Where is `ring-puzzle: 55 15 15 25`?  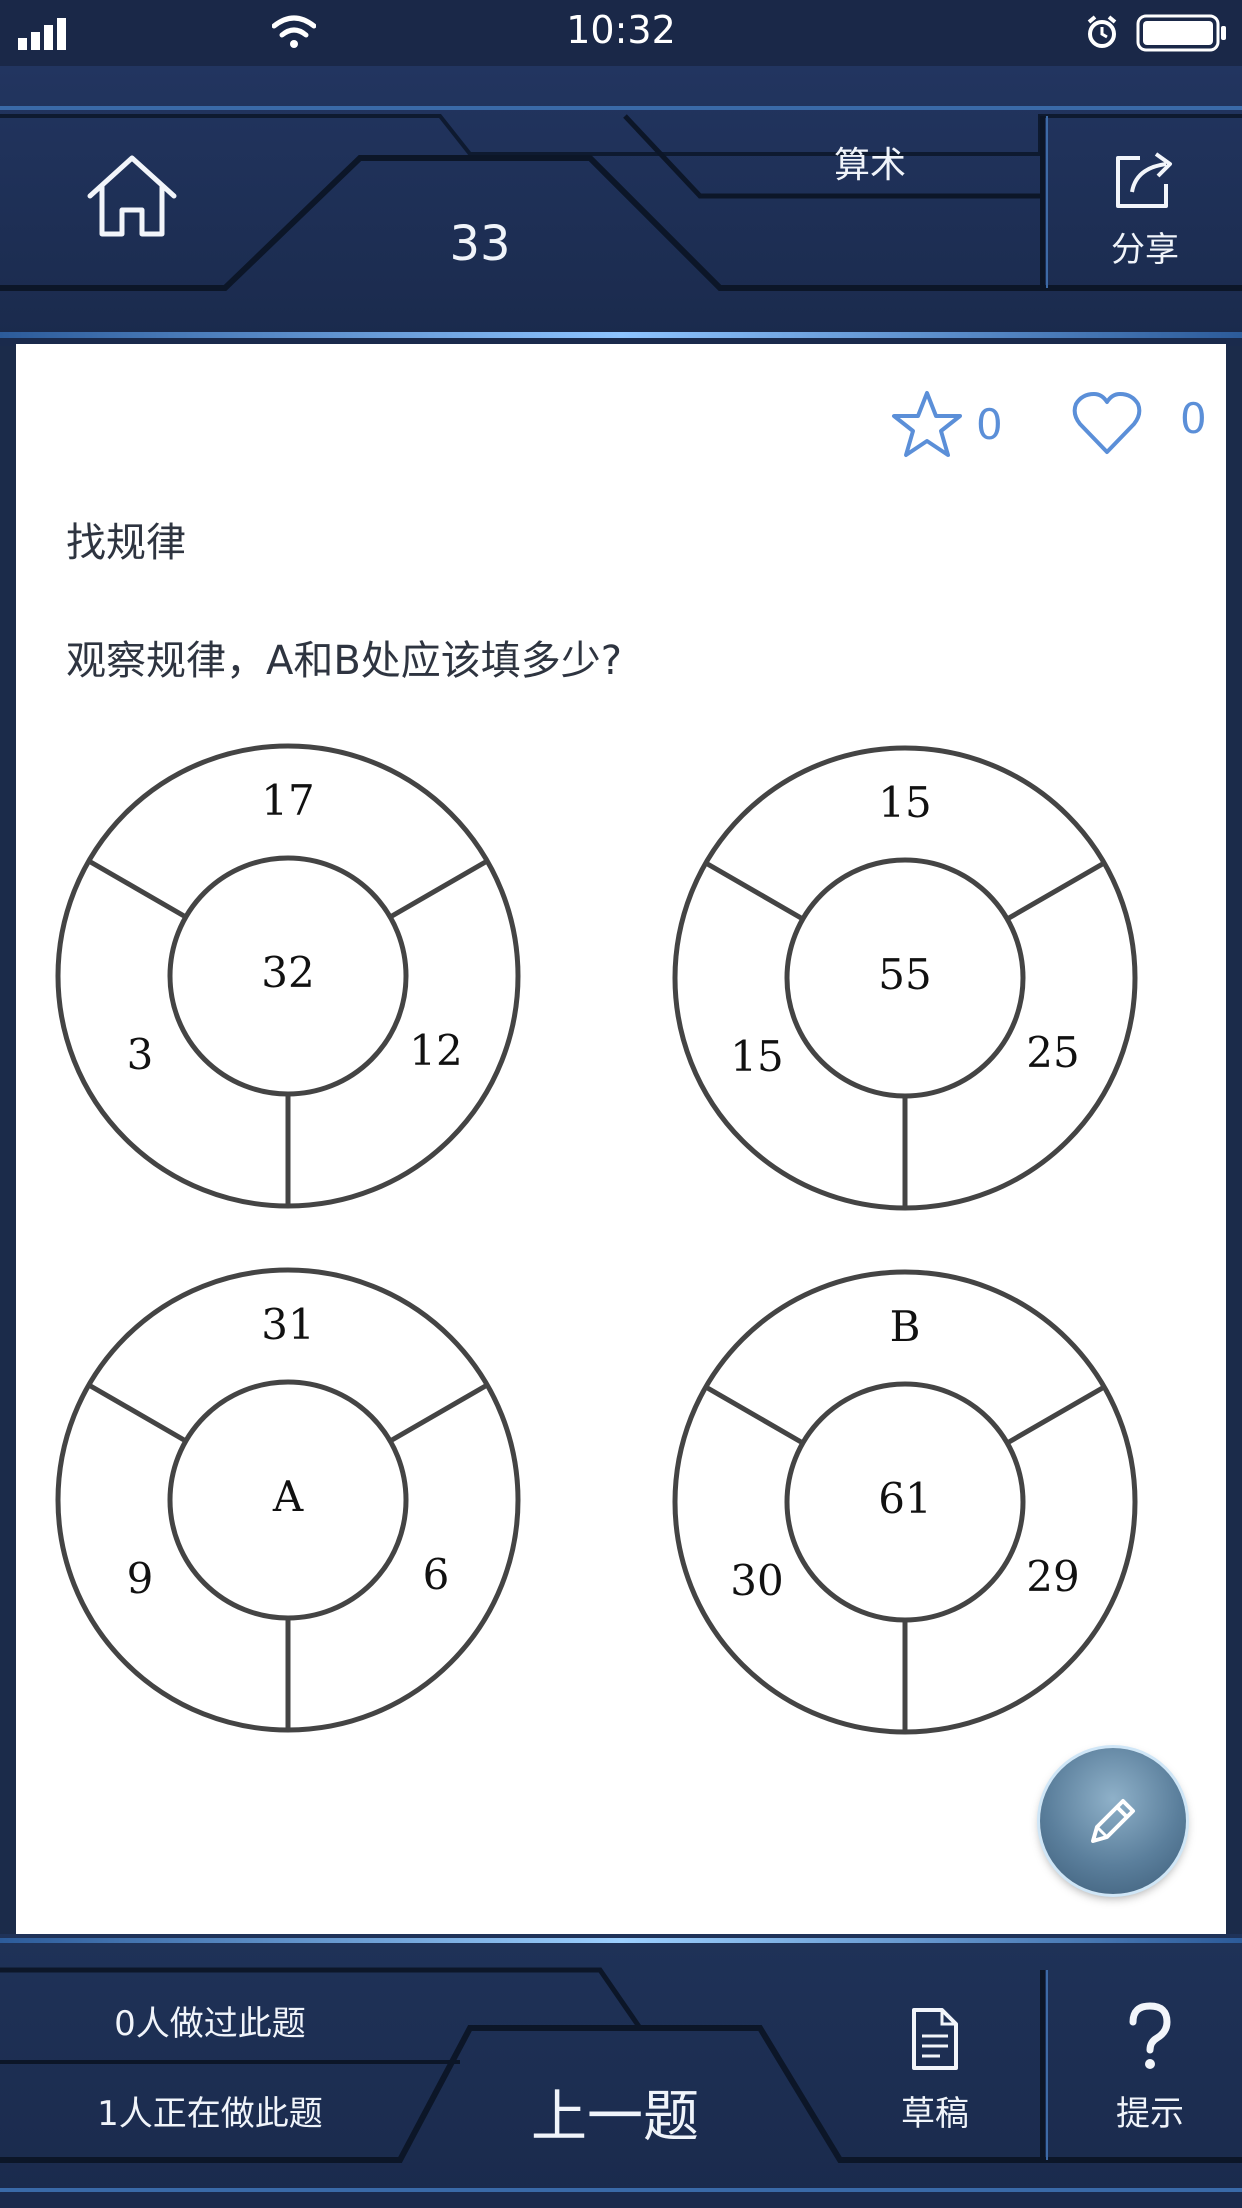 ring-puzzle: 55 15 15 25 is located at coordinates (905, 978).